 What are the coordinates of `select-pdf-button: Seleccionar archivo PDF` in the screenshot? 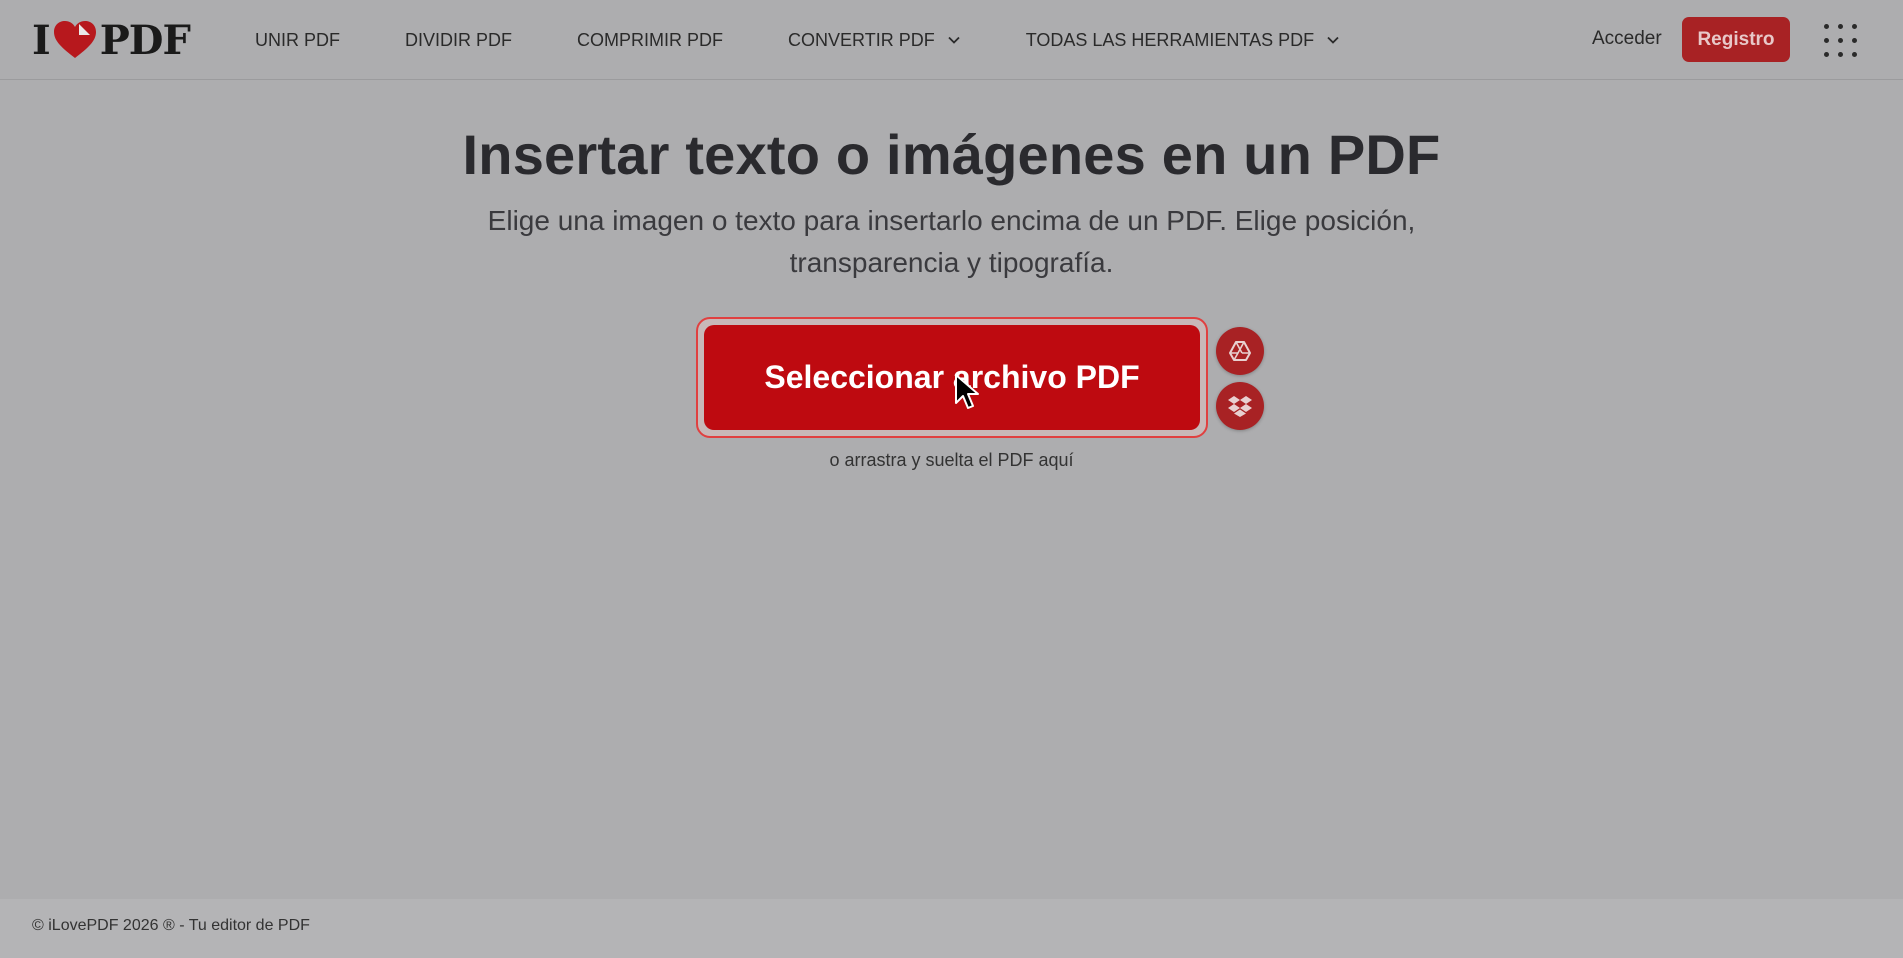 It's located at (952, 377).